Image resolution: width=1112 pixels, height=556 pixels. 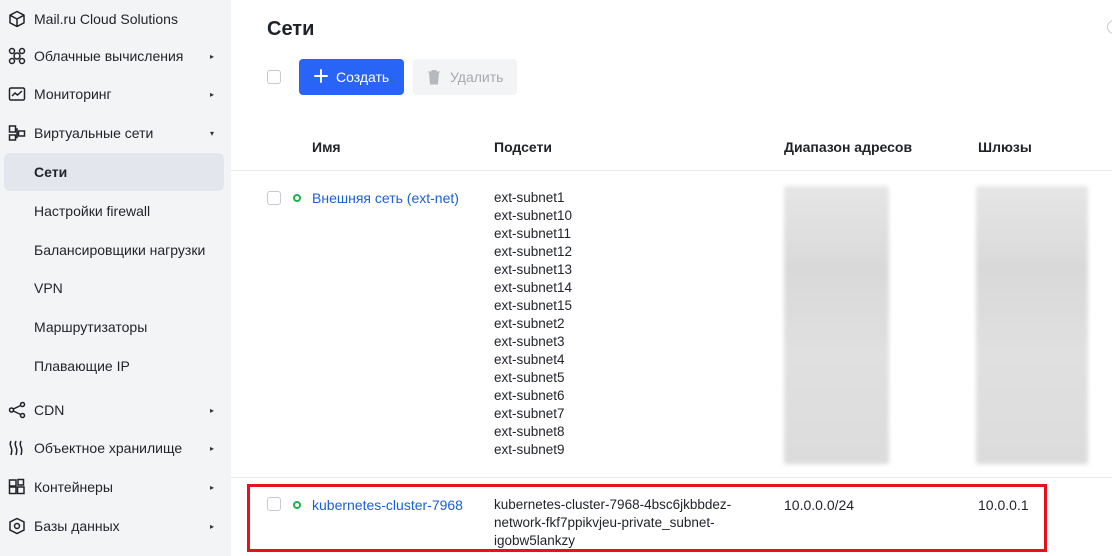 What do you see at coordinates (17, 448) in the screenshot?
I see `object-storage-icon` at bounding box center [17, 448].